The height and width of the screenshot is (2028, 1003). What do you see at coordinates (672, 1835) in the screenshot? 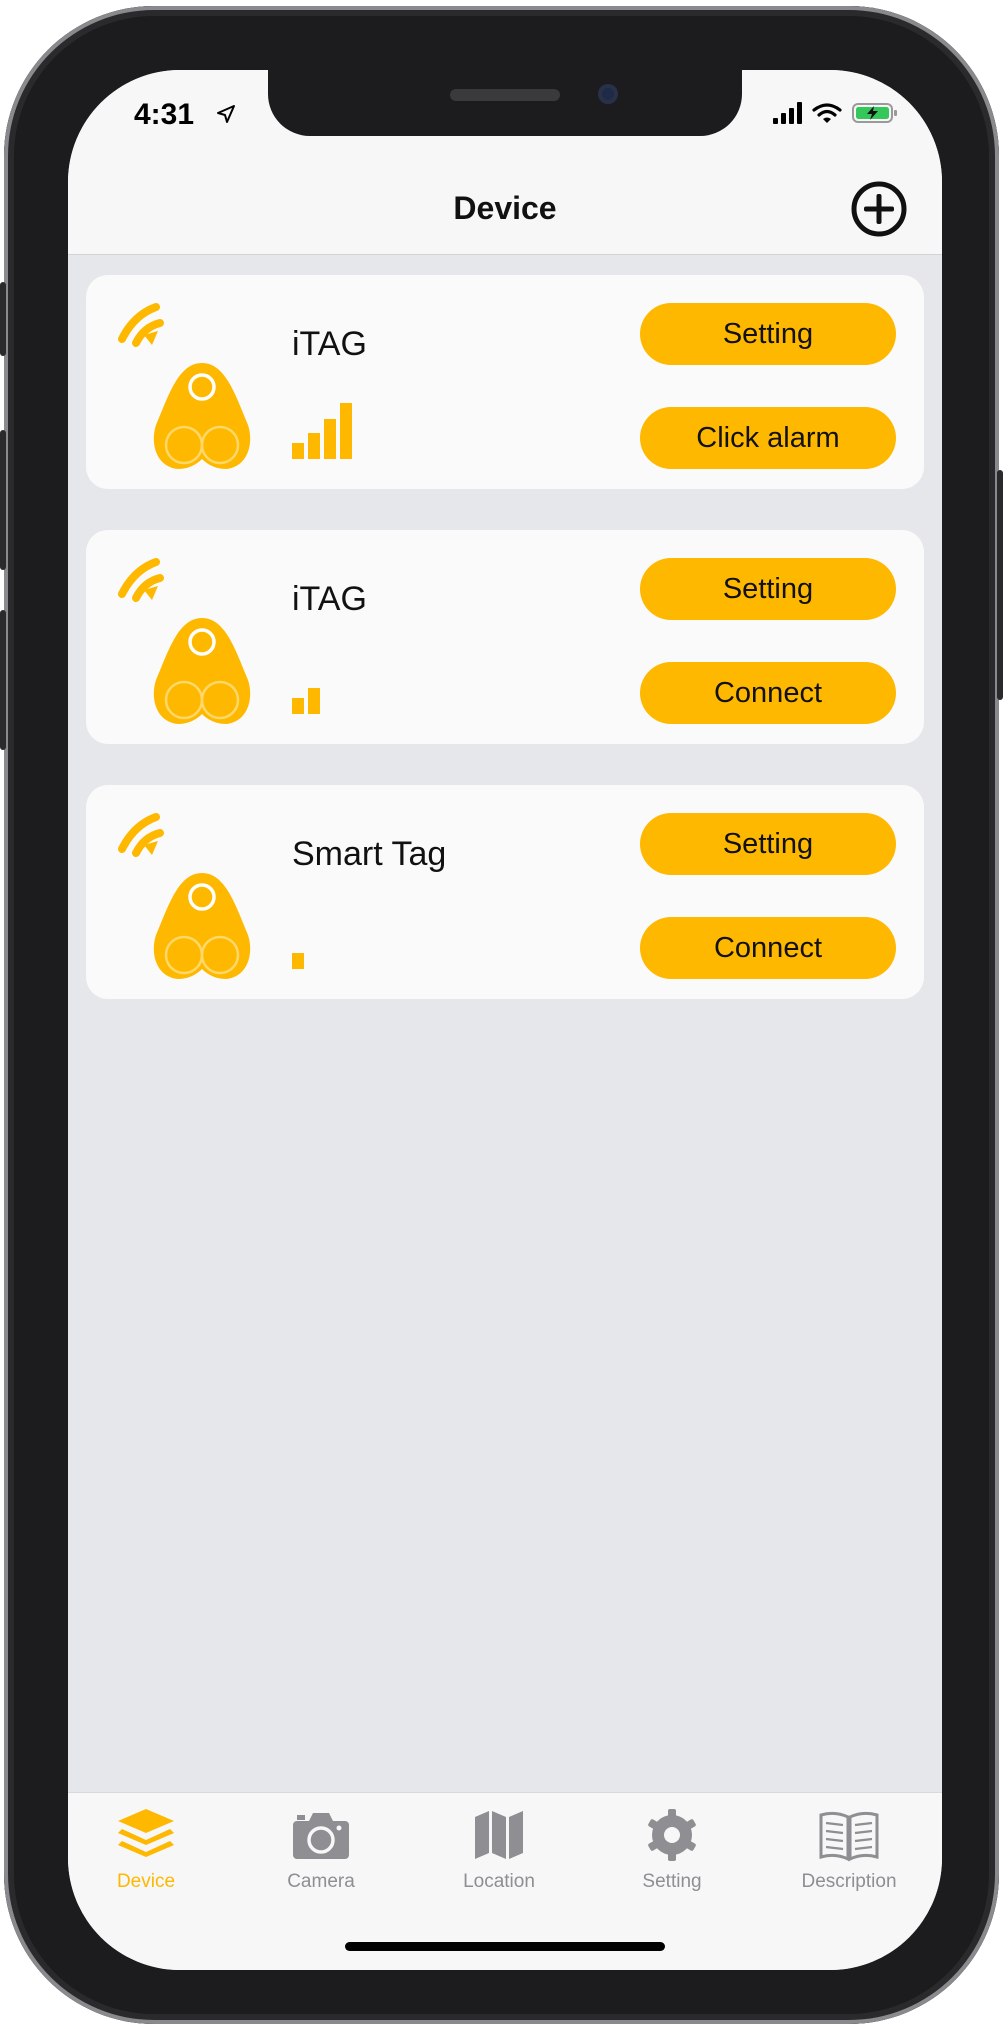
I see `gear-icon` at bounding box center [672, 1835].